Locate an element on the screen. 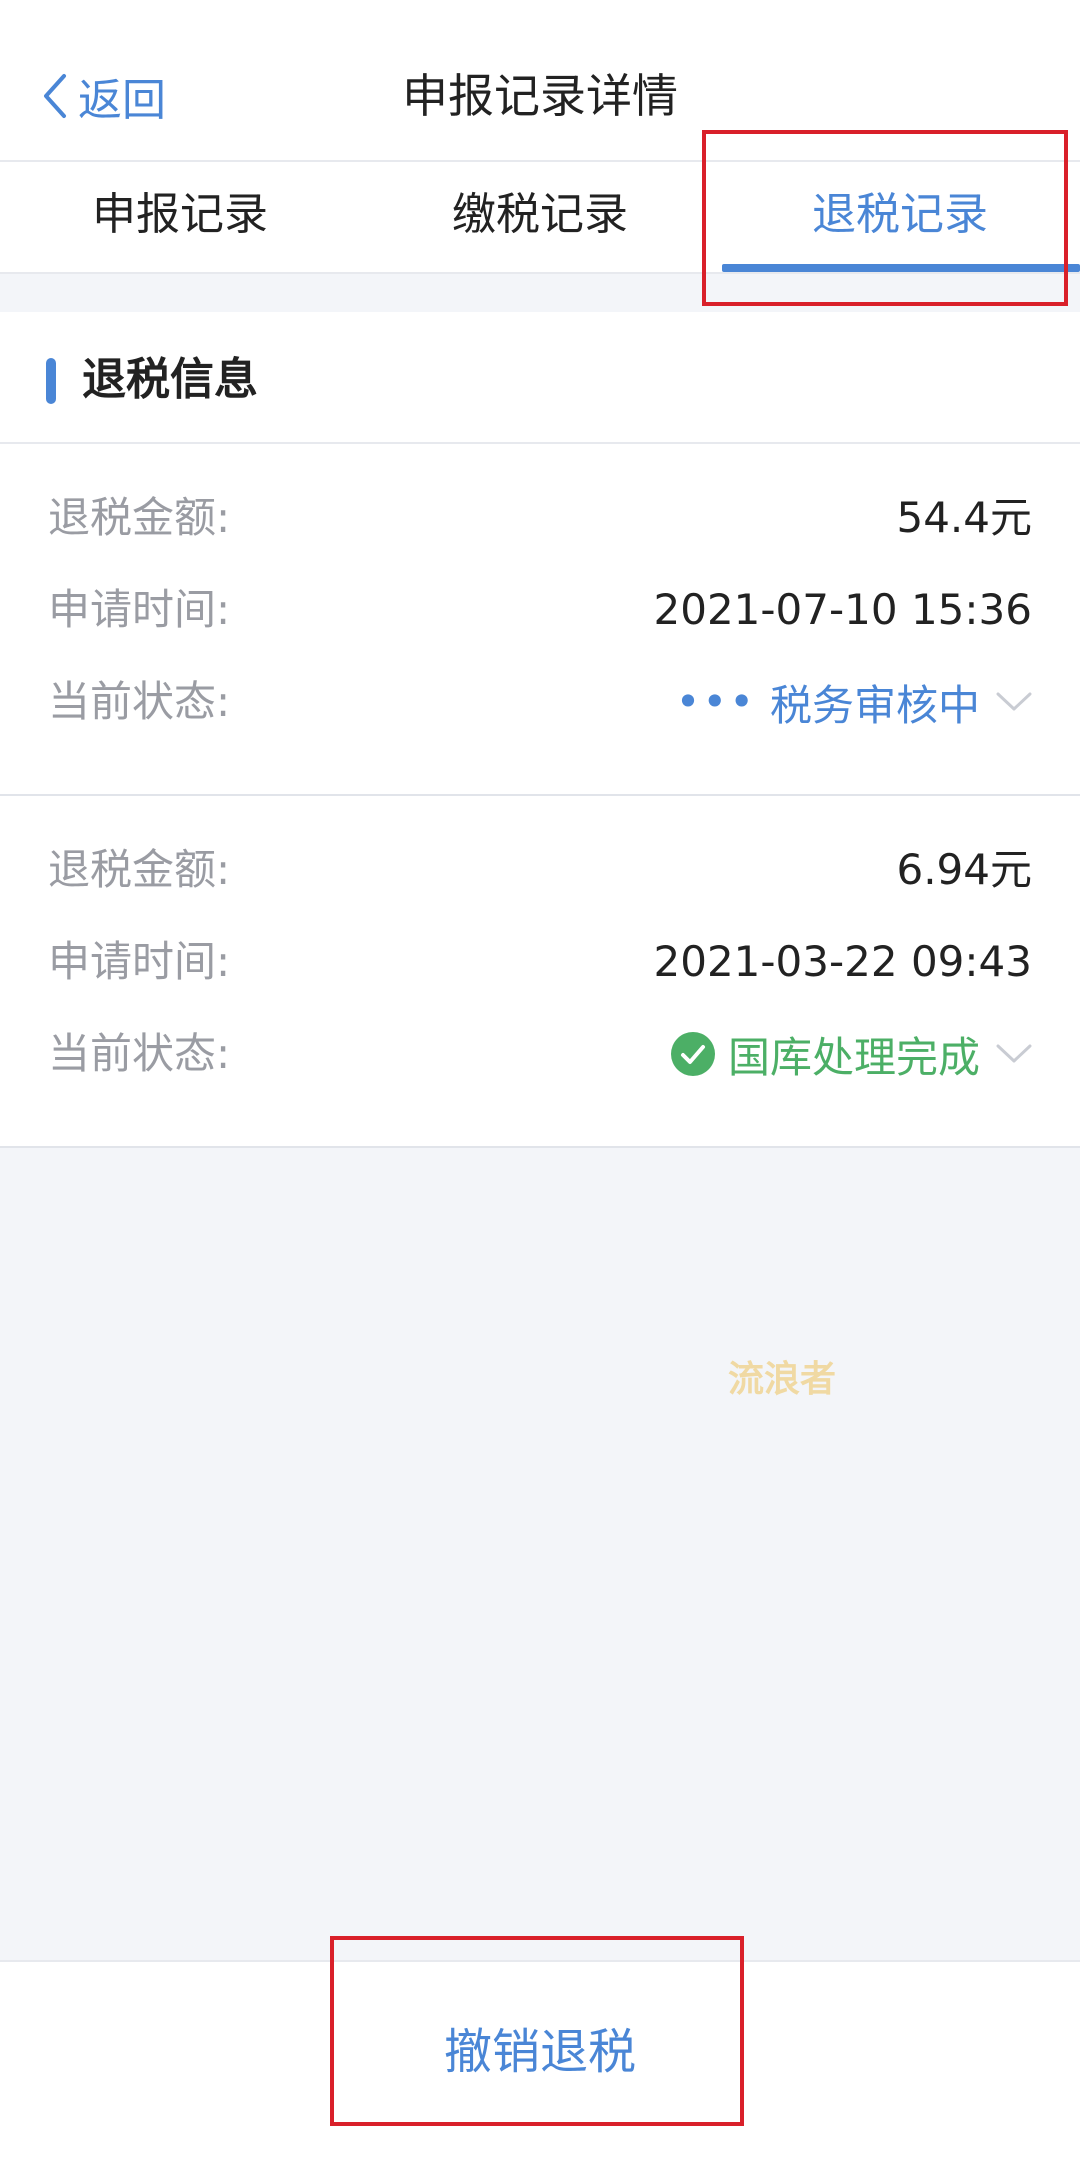  status-dropdown: ••• 税务审核中 is located at coordinates (854, 702).